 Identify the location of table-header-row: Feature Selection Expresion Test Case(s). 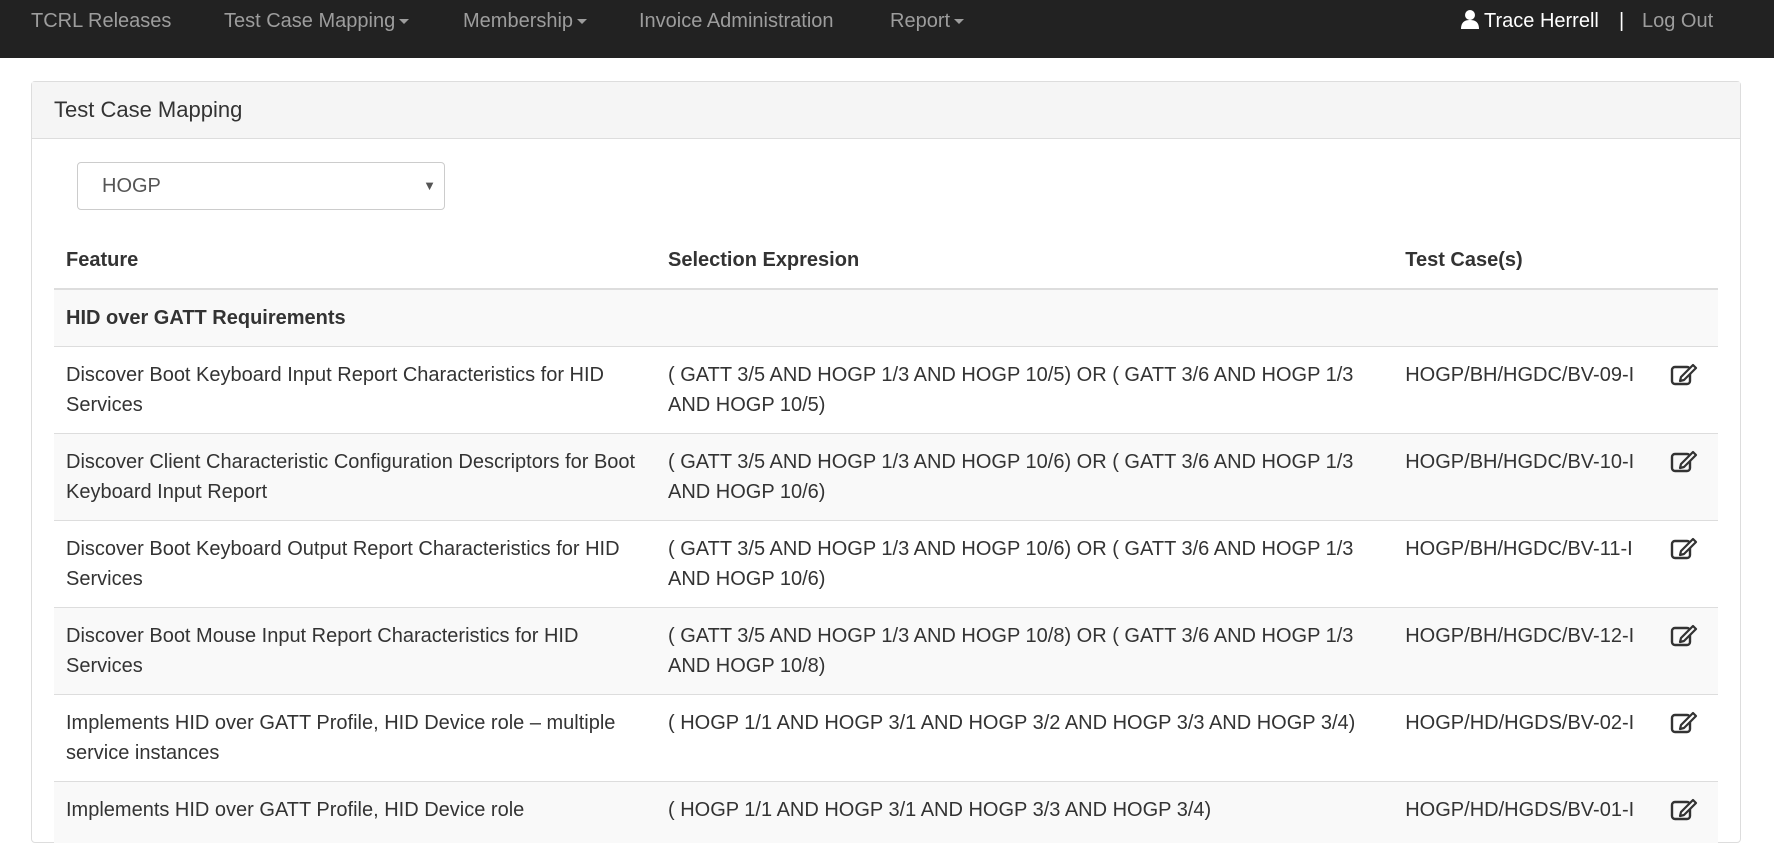
(886, 260).